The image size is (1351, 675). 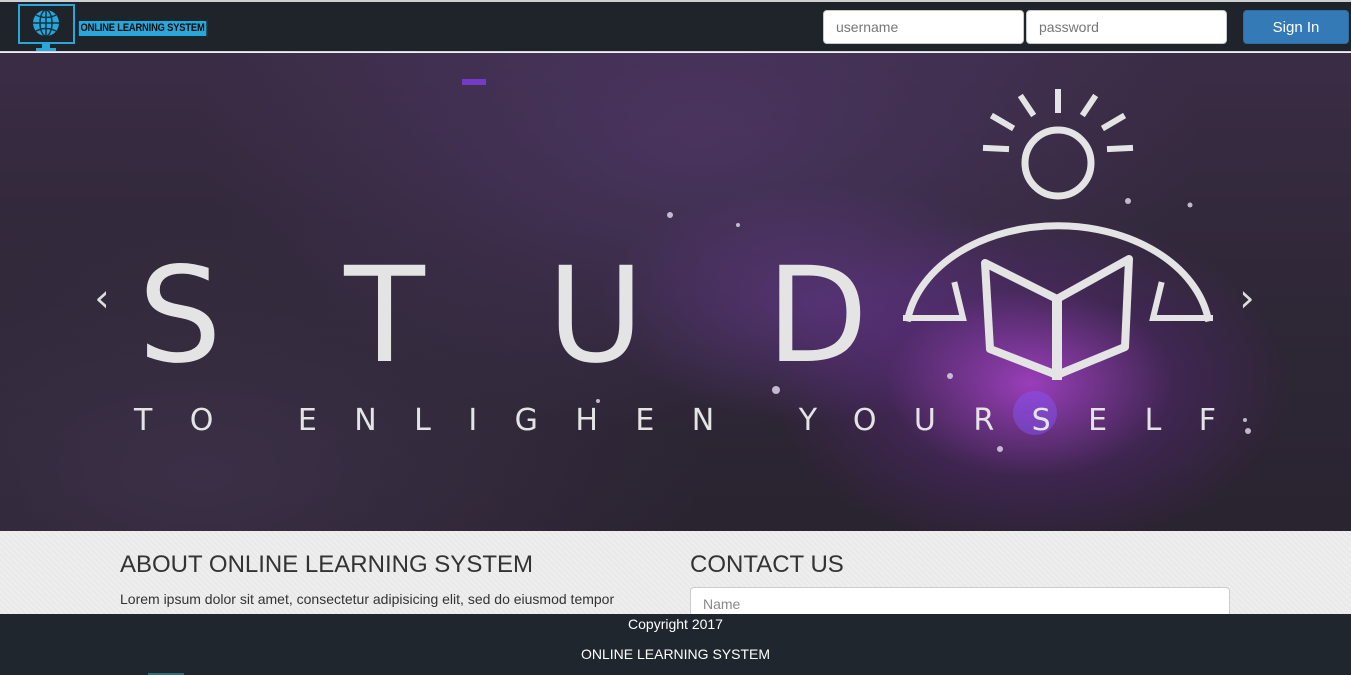 What do you see at coordinates (923, 27) in the screenshot?
I see `username-input` at bounding box center [923, 27].